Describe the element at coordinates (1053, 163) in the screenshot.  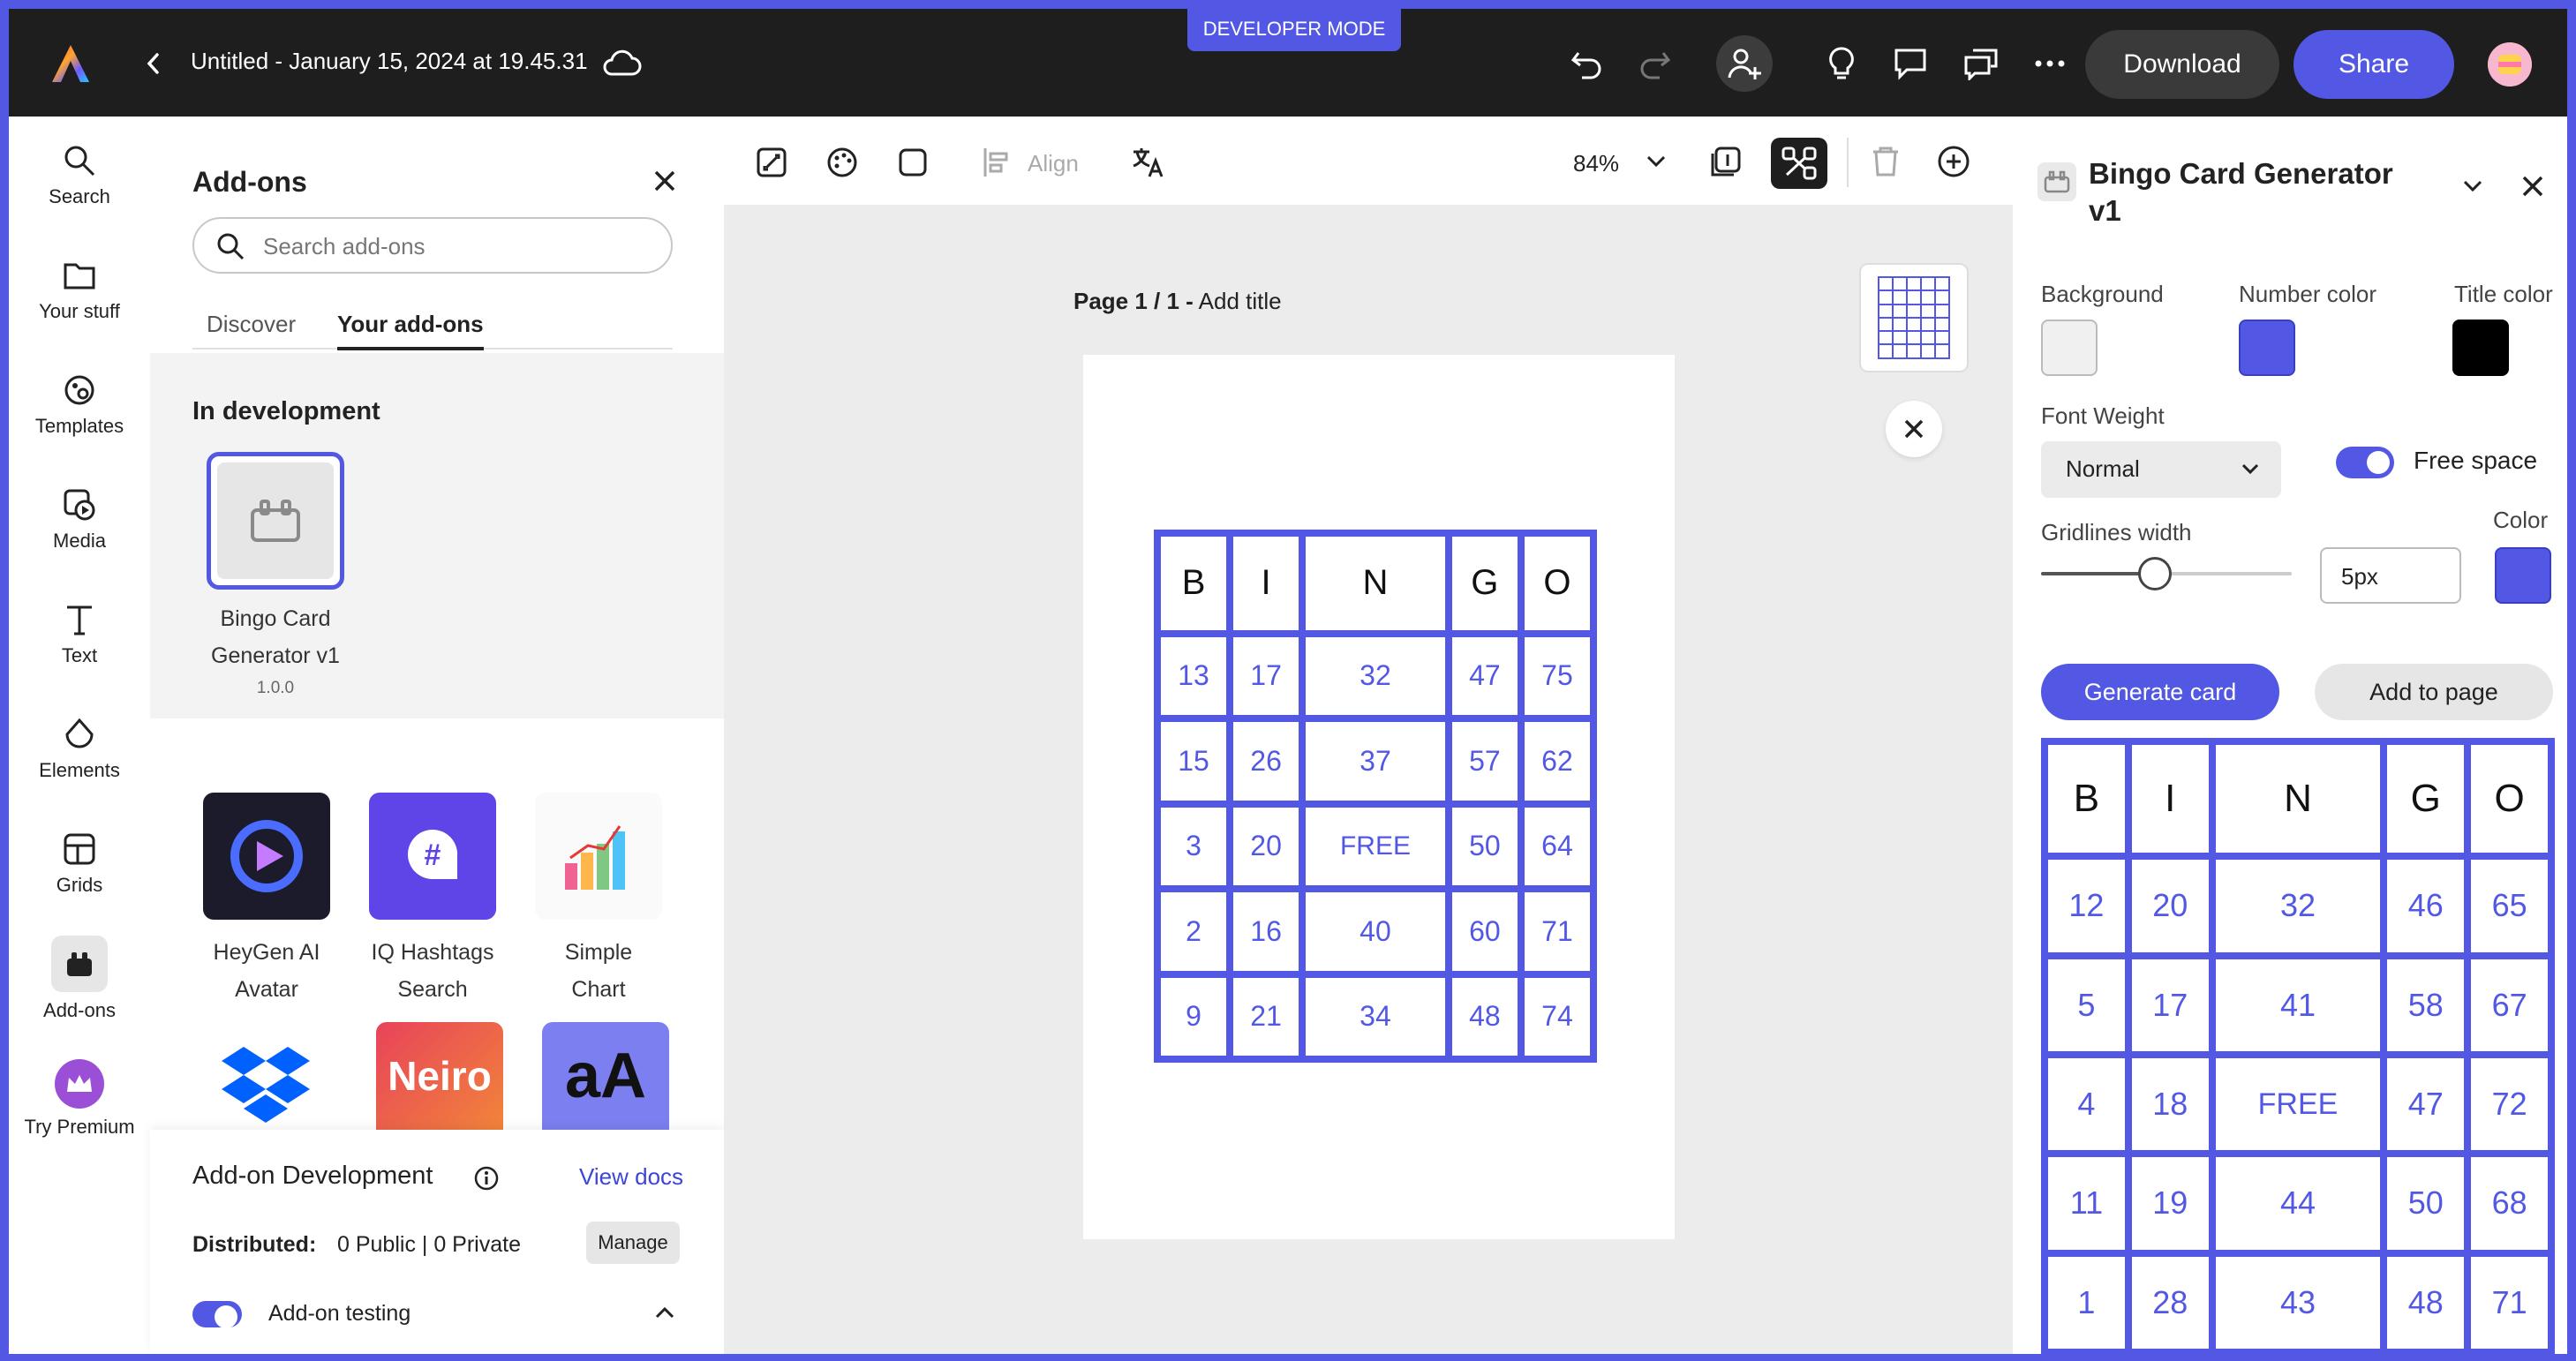
I see `align-label: Align` at that location.